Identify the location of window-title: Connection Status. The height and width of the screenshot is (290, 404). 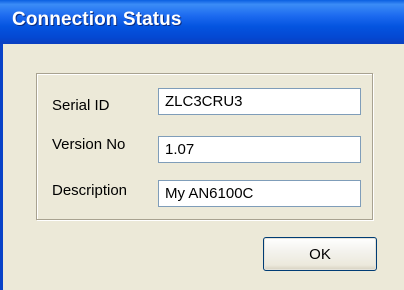
(97, 19).